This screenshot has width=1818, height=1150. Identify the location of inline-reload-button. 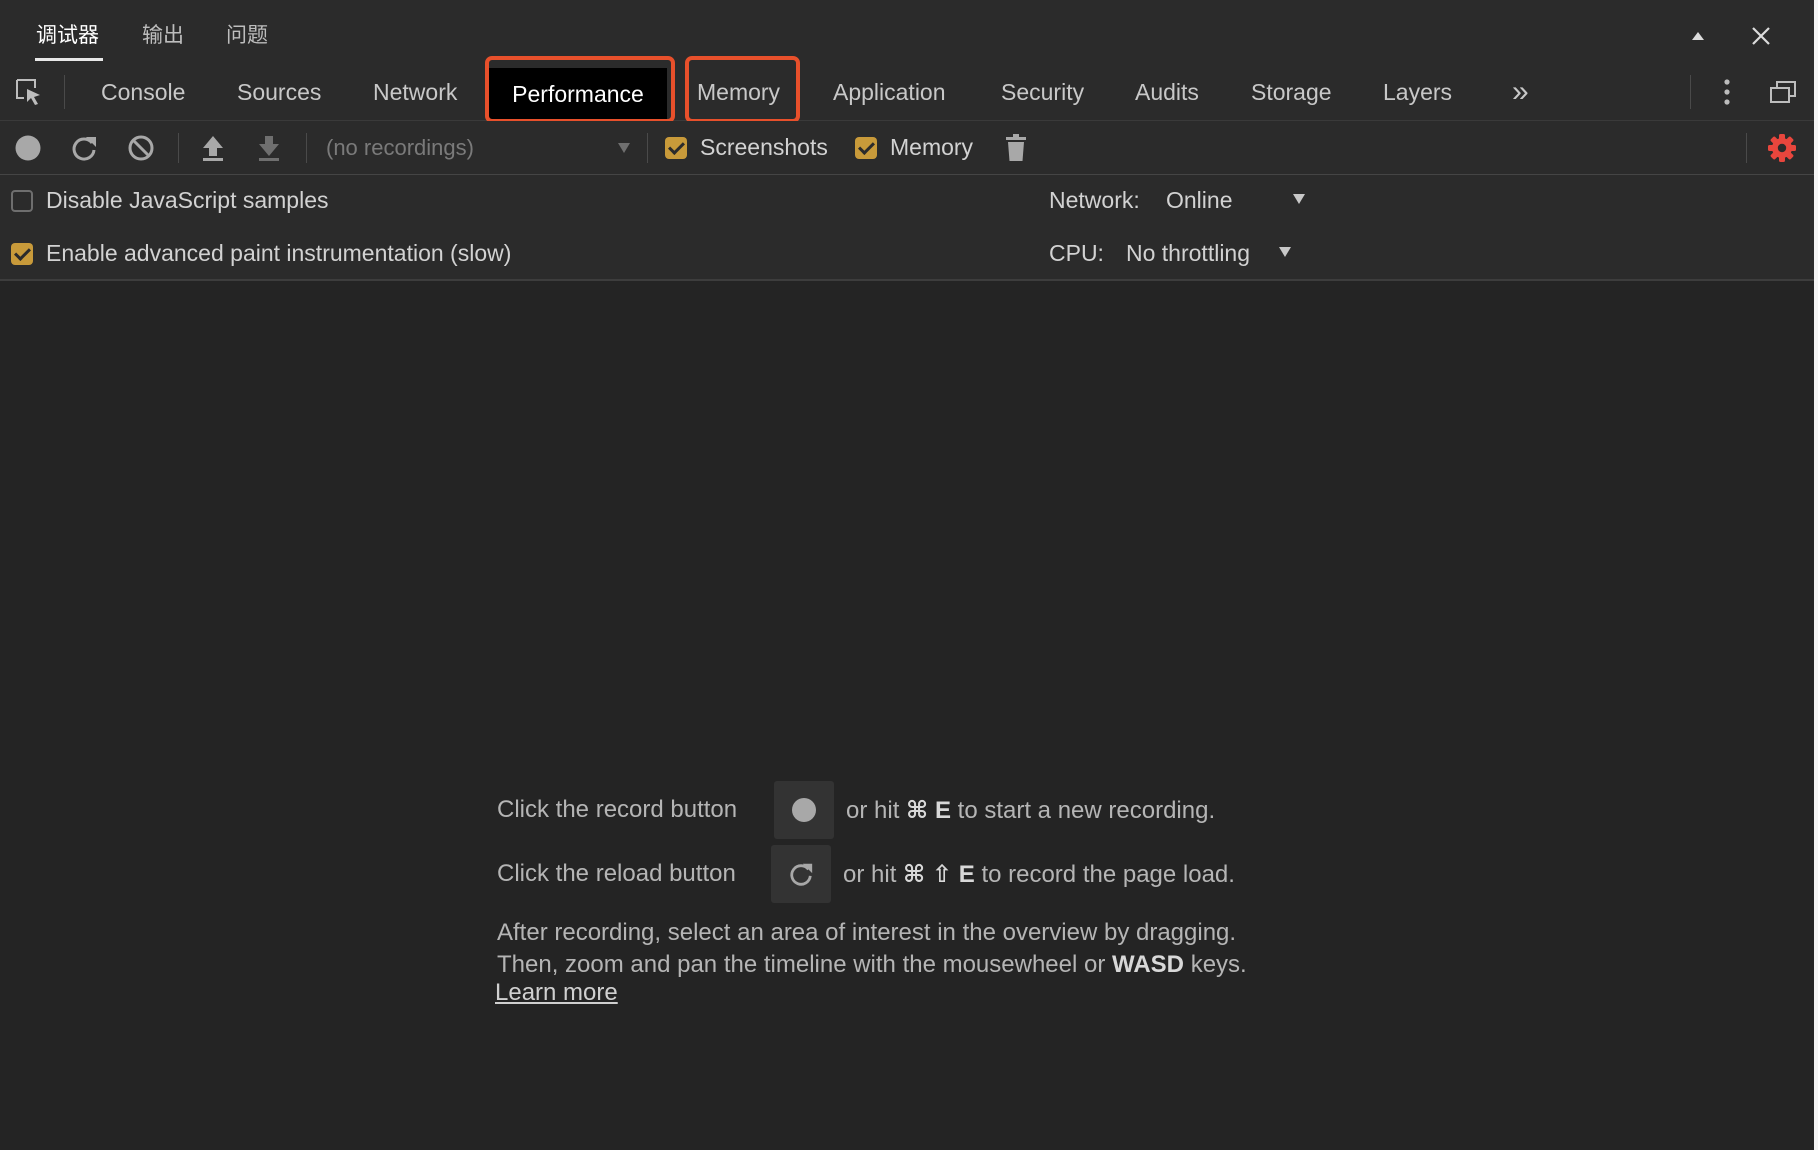
(801, 874).